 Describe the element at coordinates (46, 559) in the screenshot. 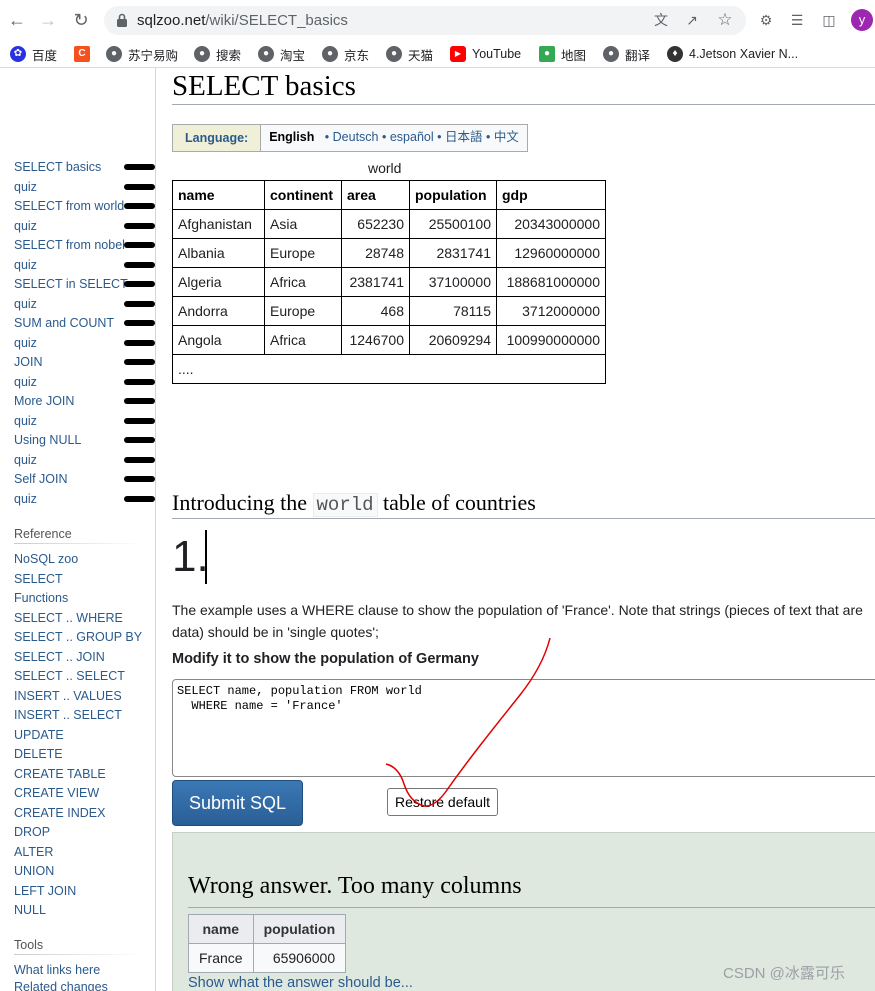

I see `sidebar-link: NoSQL zoo` at that location.